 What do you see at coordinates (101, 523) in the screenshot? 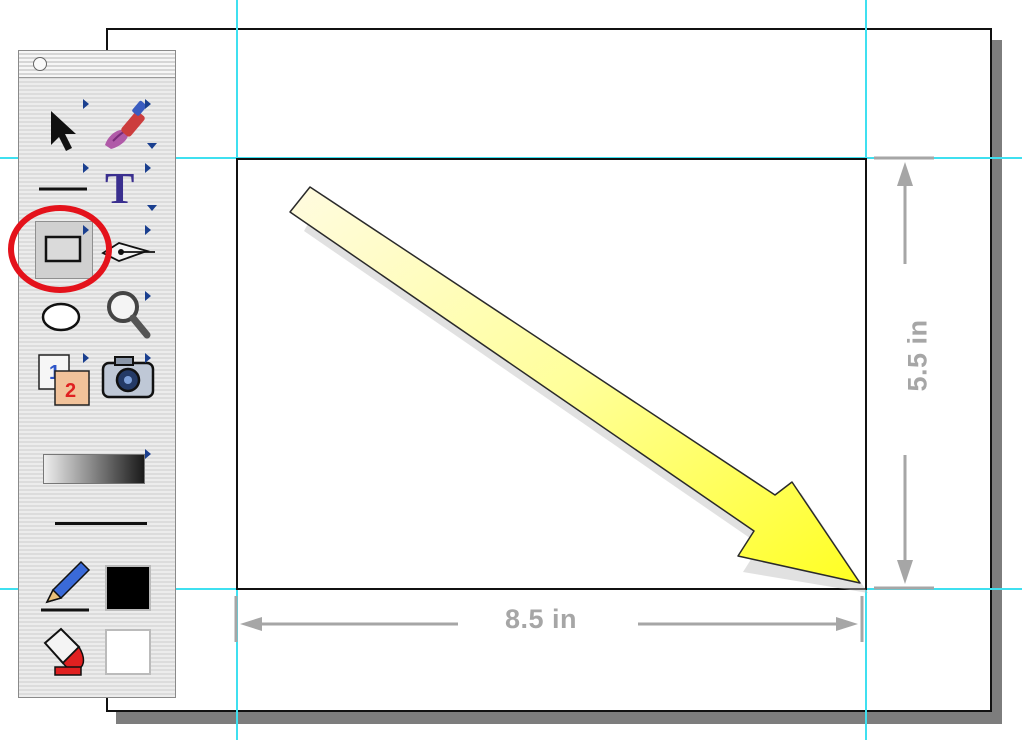
I see `line-width-selector` at bounding box center [101, 523].